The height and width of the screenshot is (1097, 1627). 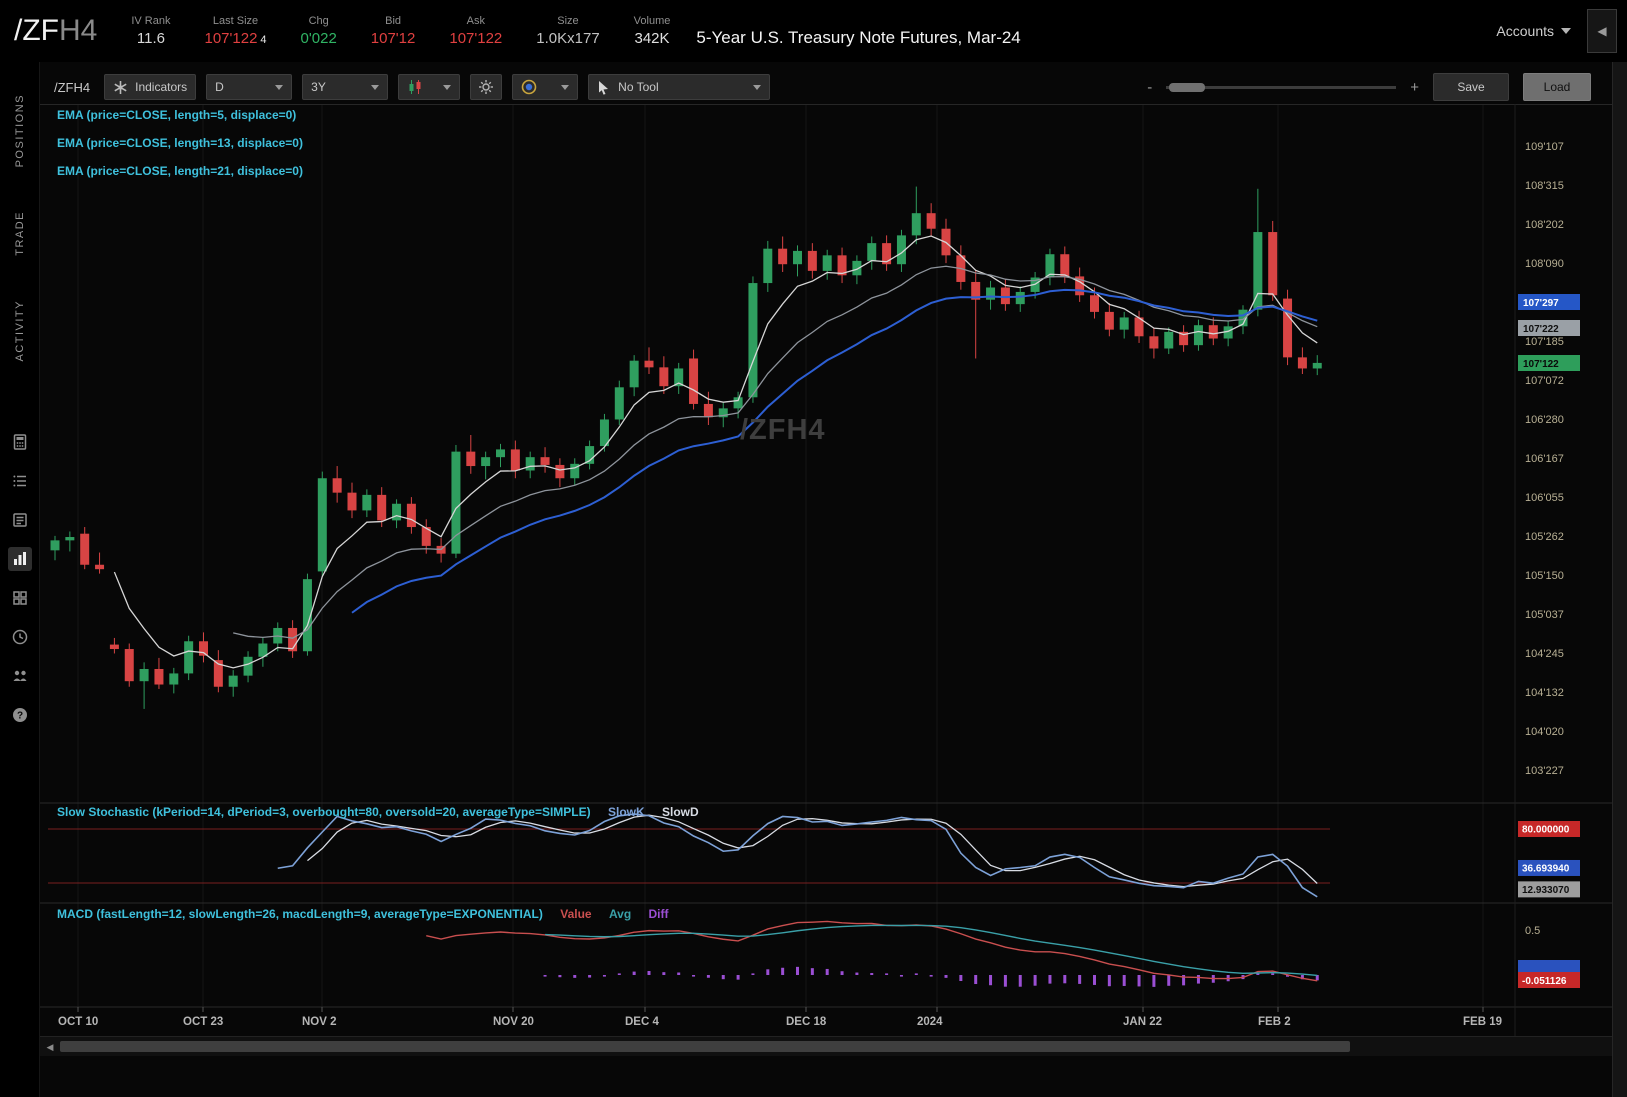 I want to click on svg-text: 107'222, so click(x=1541, y=329).